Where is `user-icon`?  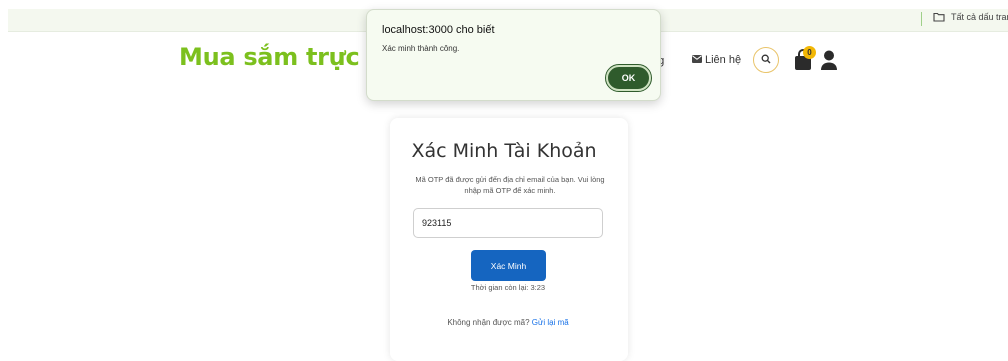 user-icon is located at coordinates (829, 62).